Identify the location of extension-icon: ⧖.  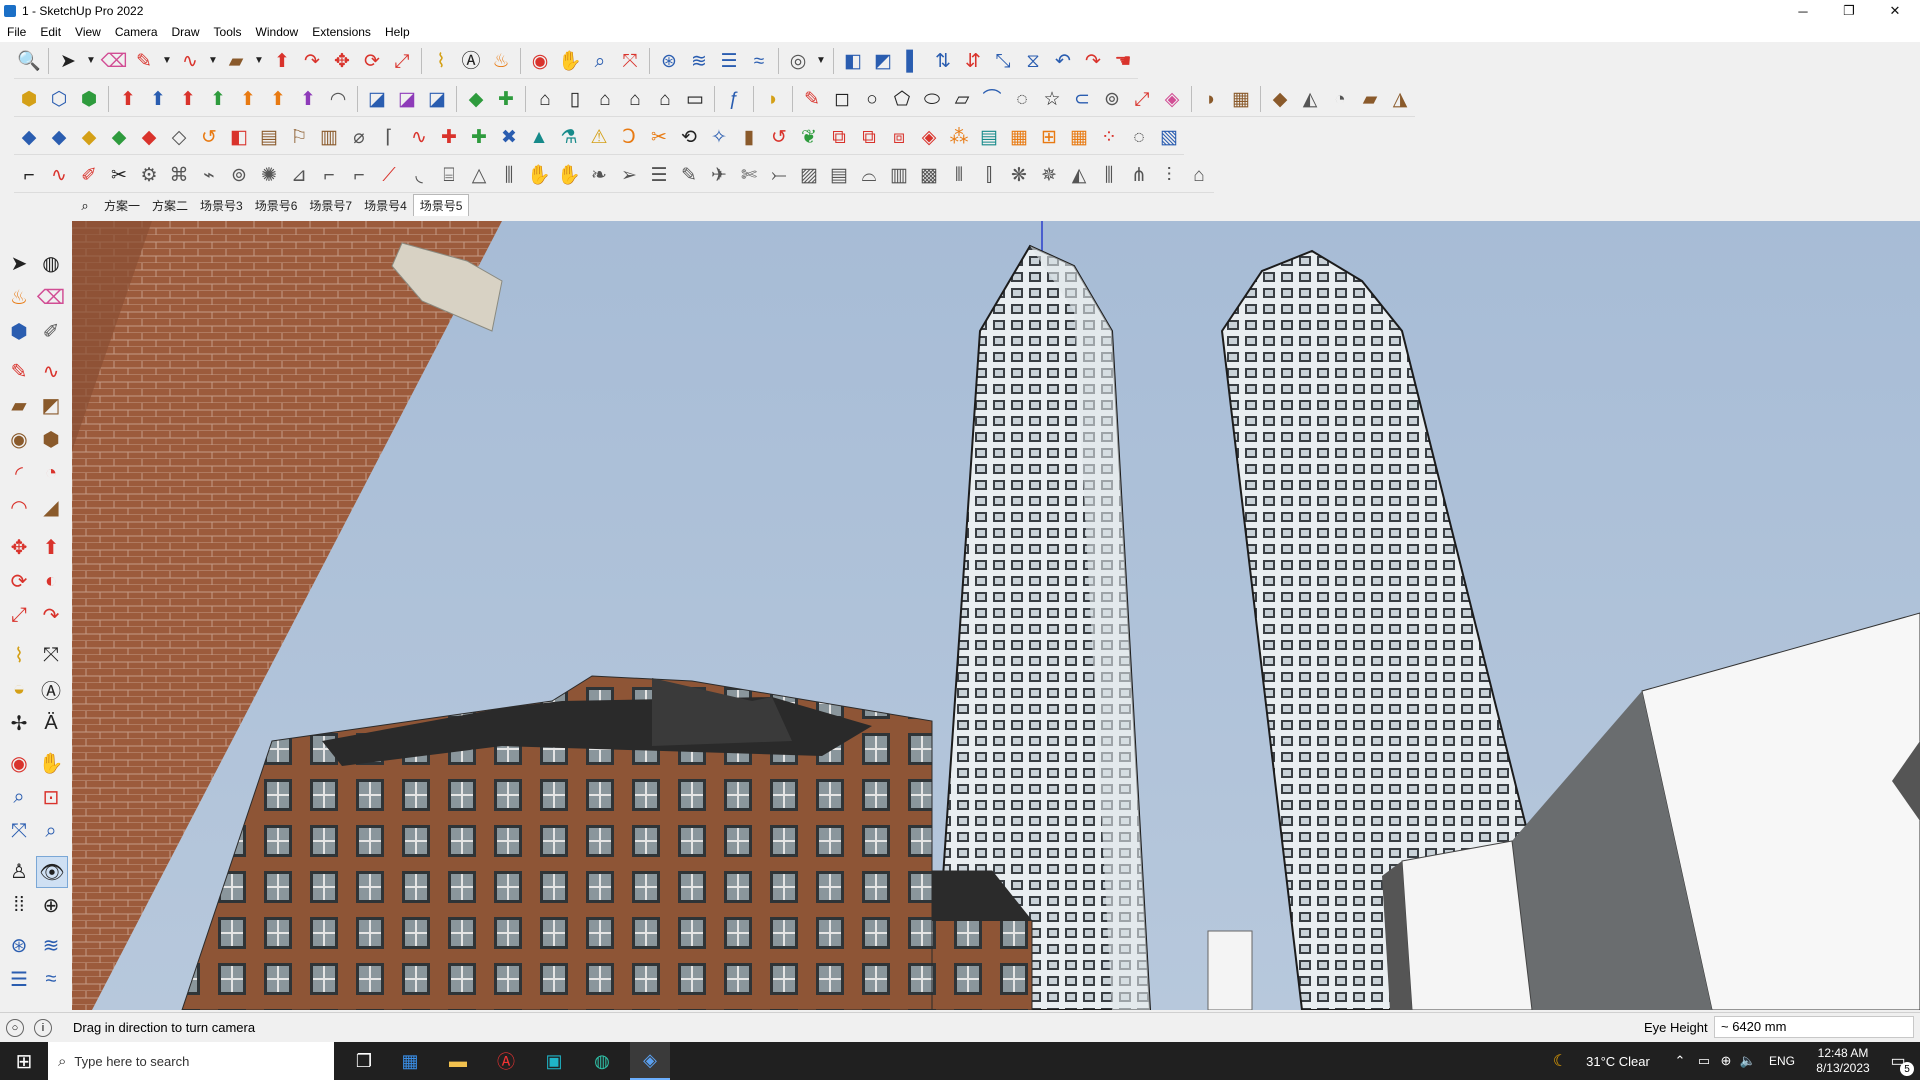
(1033, 61).